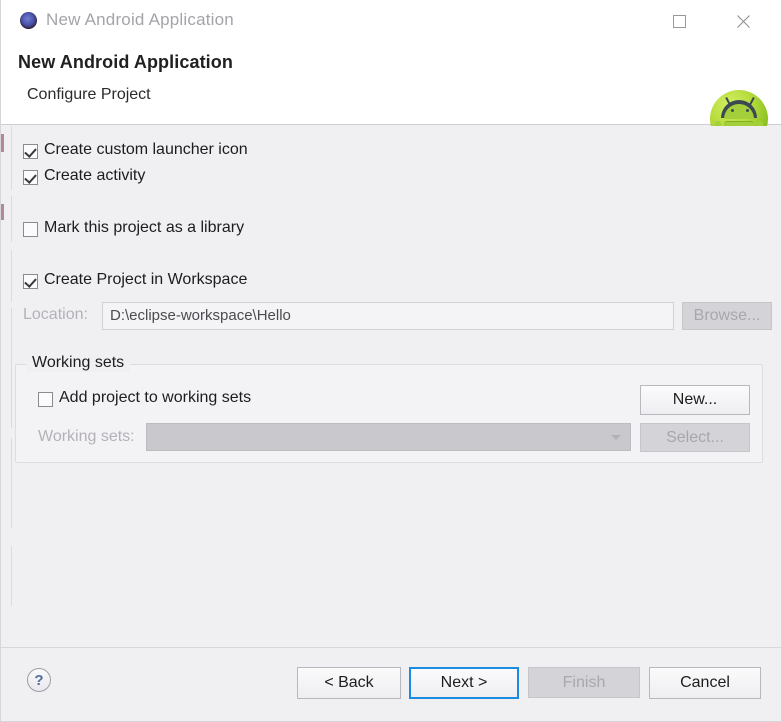  I want to click on next-button: Next >, so click(464, 683).